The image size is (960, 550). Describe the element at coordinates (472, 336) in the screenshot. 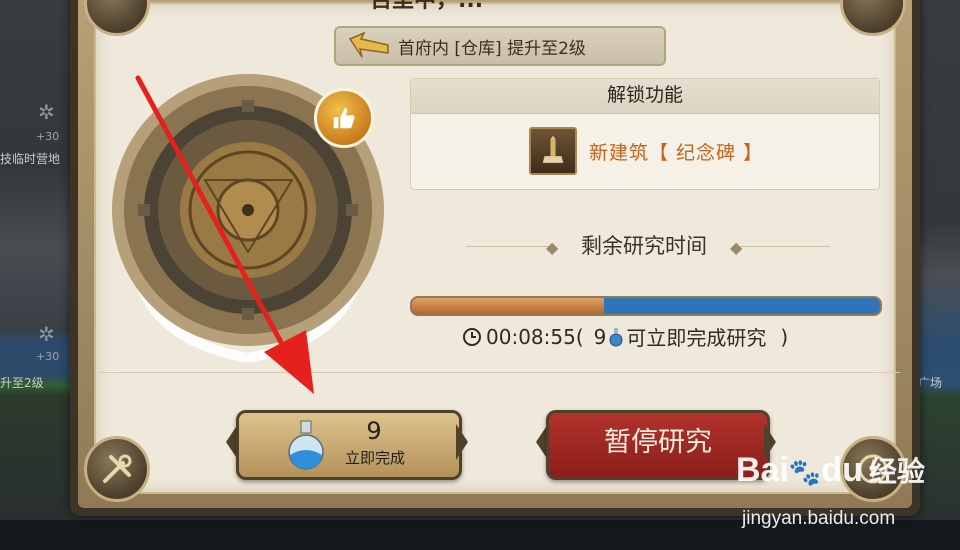

I see `clock-icon` at that location.